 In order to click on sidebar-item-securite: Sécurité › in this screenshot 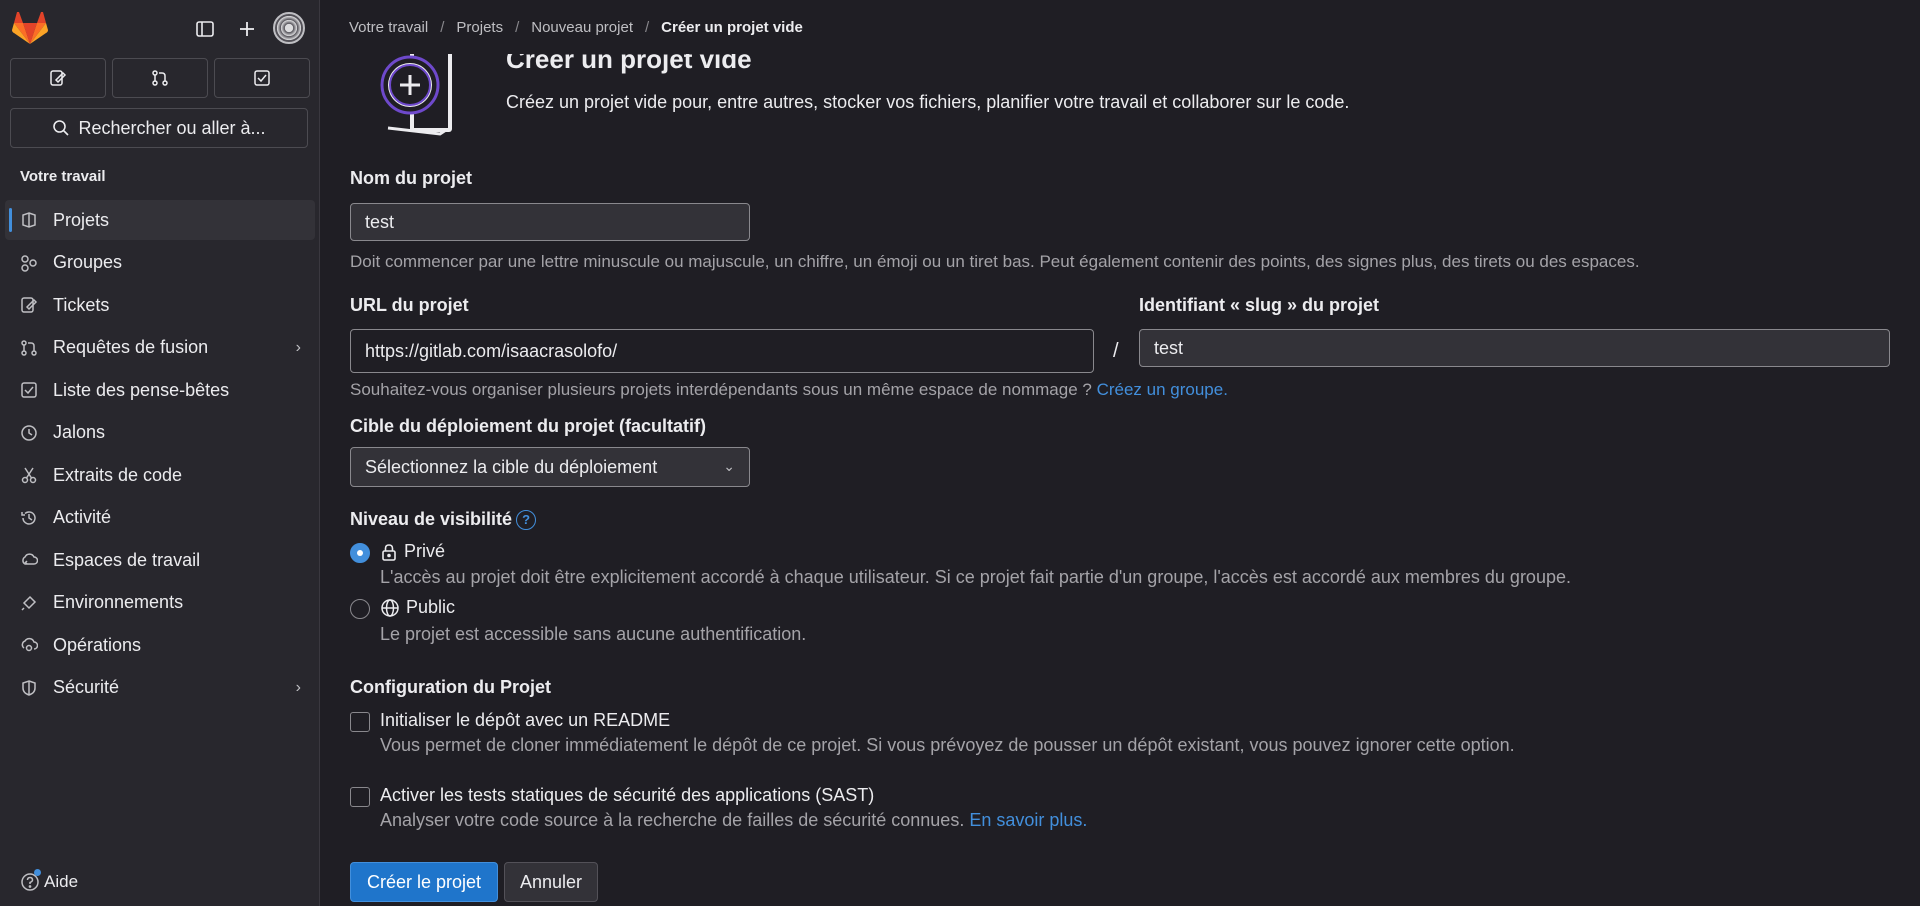, I will do `click(160, 688)`.